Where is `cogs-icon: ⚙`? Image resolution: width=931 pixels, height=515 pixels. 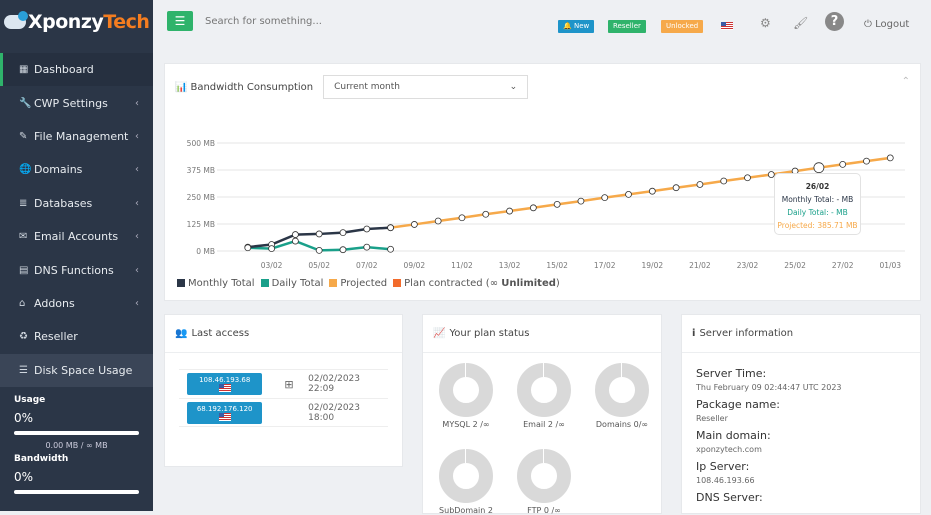
cogs-icon: ⚙ is located at coordinates (765, 23).